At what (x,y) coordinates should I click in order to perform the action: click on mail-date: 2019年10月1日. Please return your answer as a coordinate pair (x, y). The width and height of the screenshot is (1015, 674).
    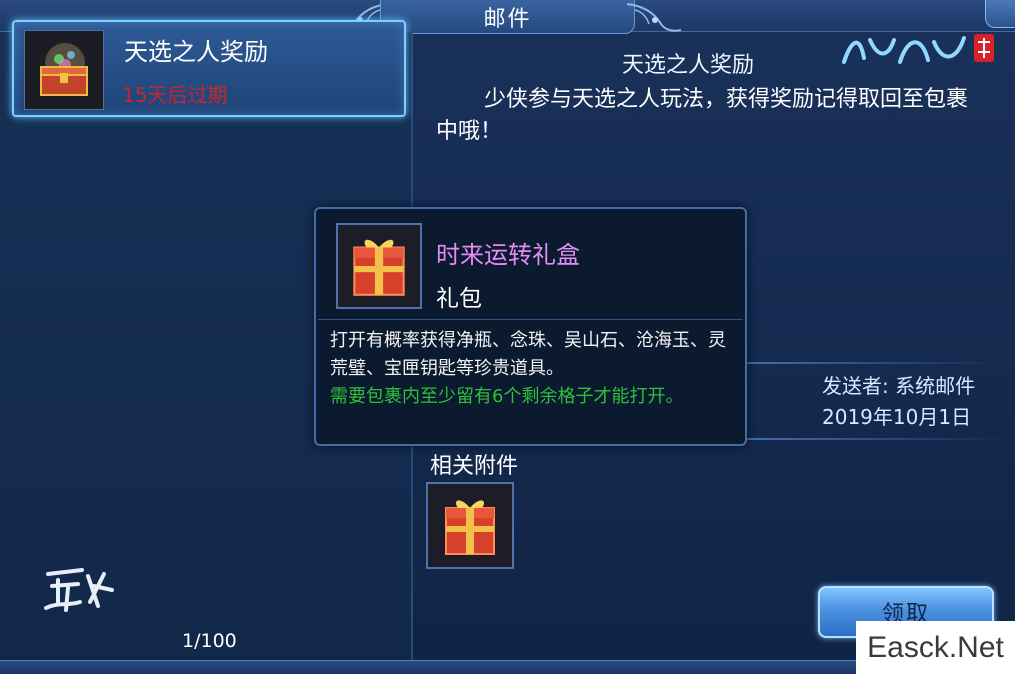
    Looking at the image, I should click on (897, 417).